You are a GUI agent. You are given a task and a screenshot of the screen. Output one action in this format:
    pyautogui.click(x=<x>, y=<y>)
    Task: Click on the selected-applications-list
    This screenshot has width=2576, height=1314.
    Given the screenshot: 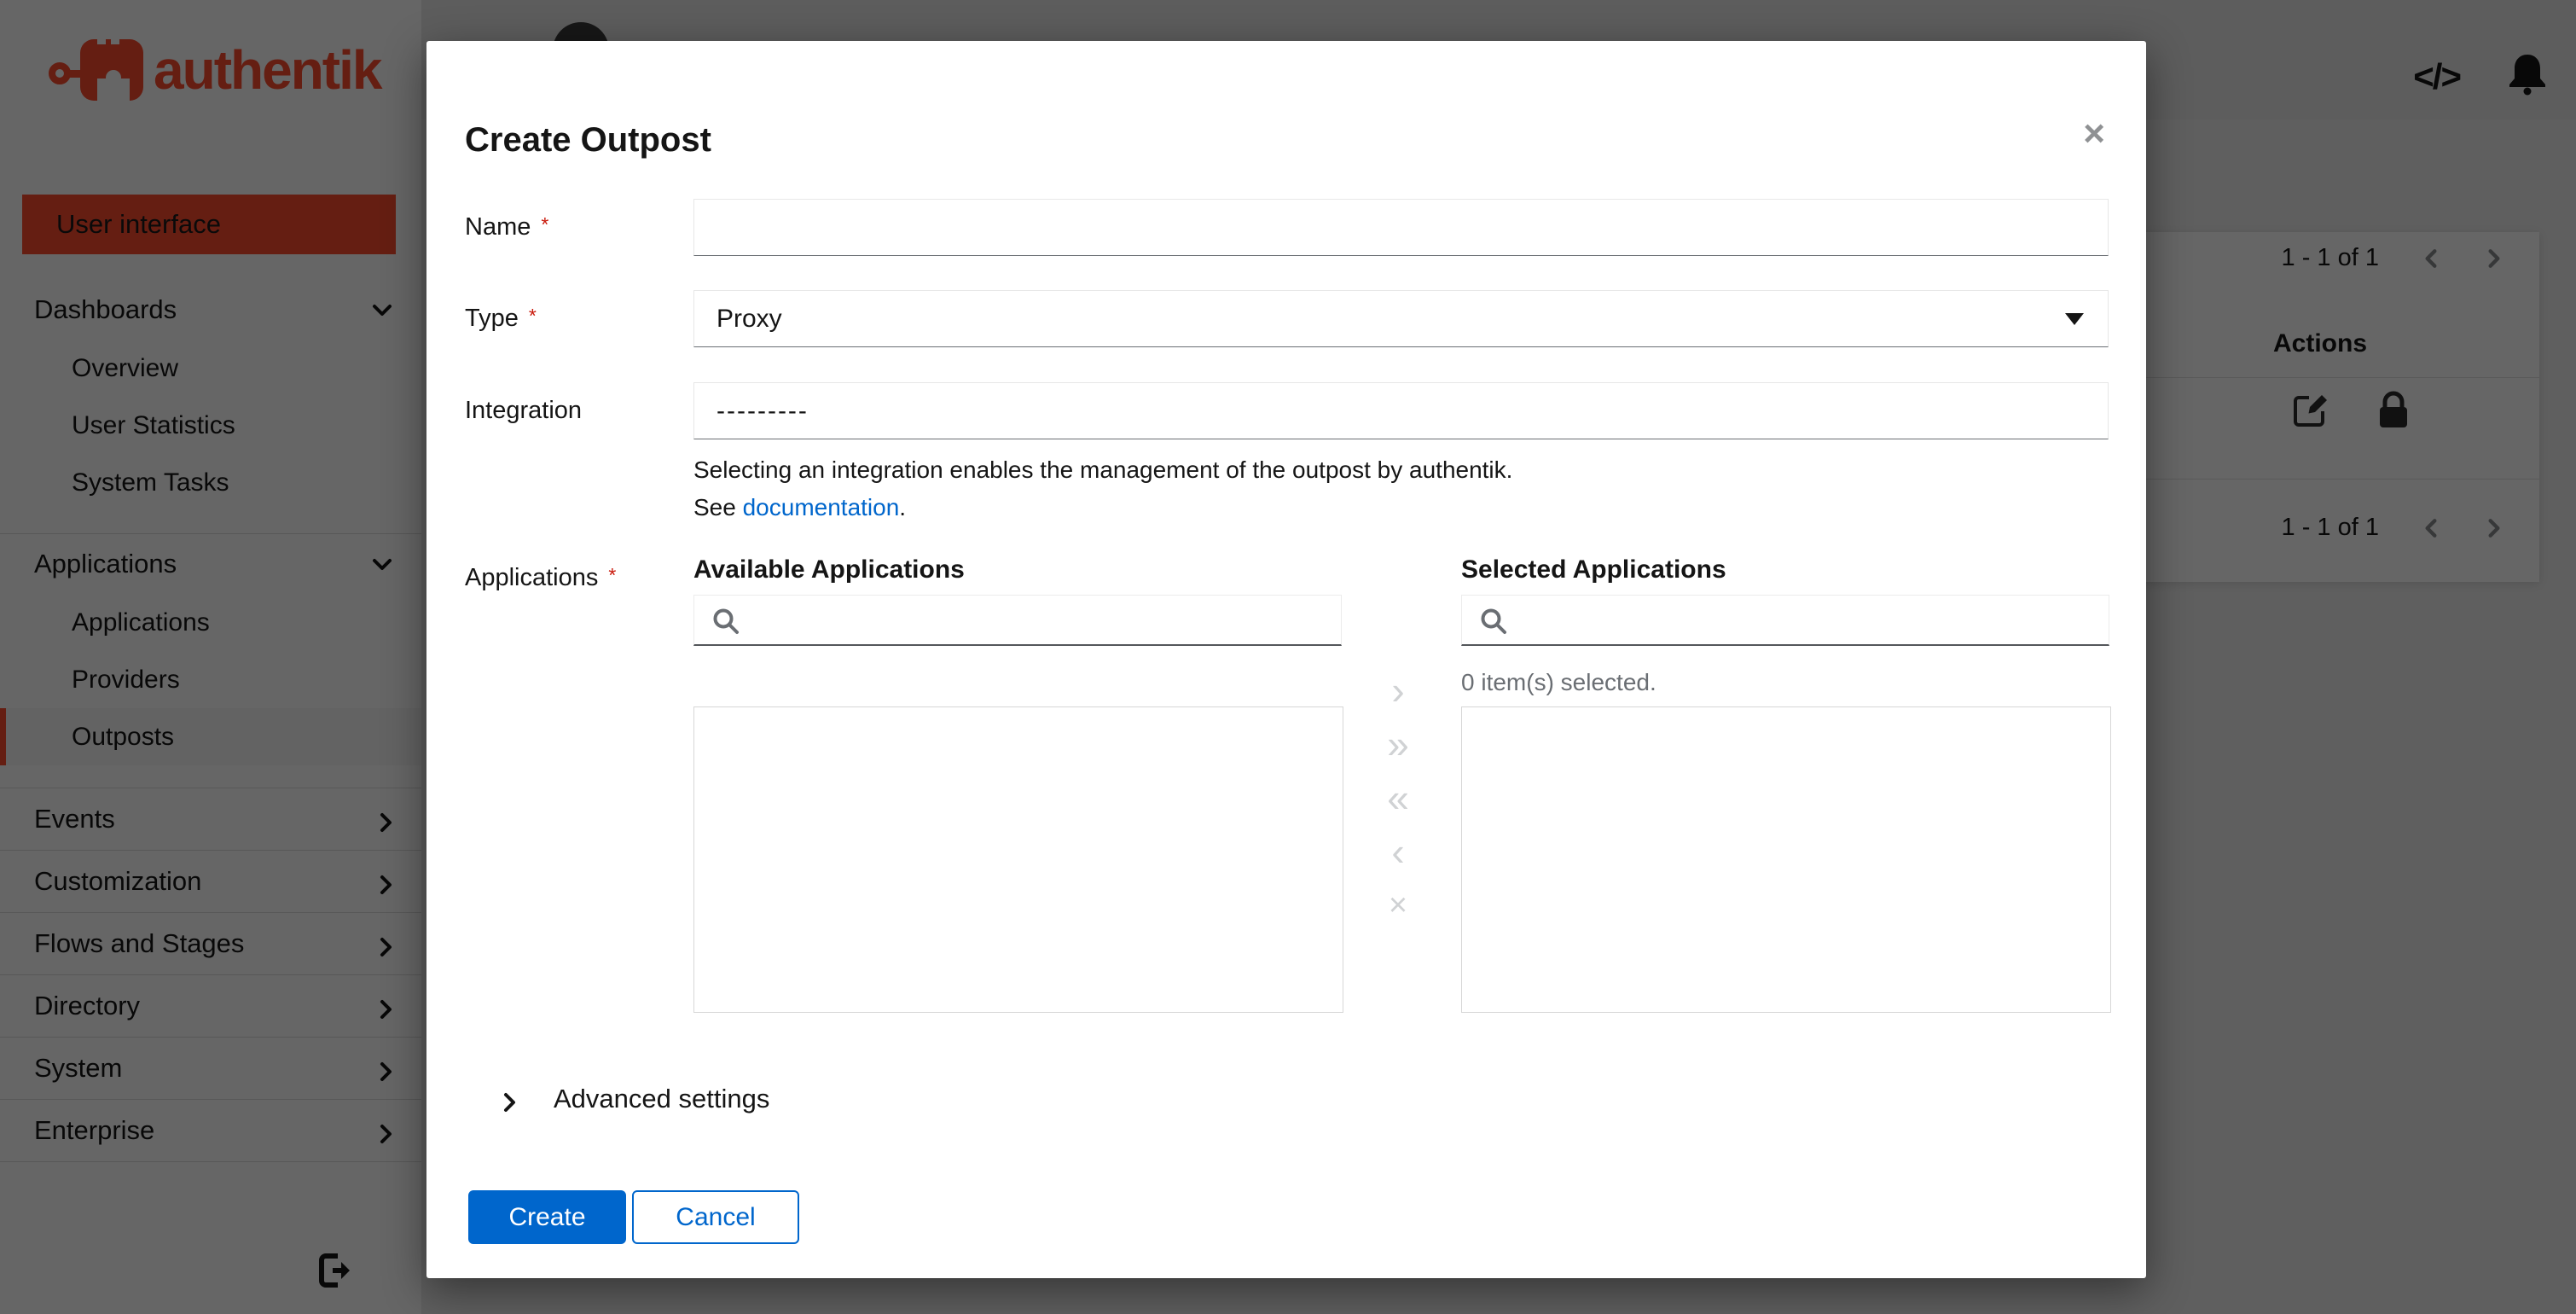 What is the action you would take?
    pyautogui.click(x=1786, y=859)
    